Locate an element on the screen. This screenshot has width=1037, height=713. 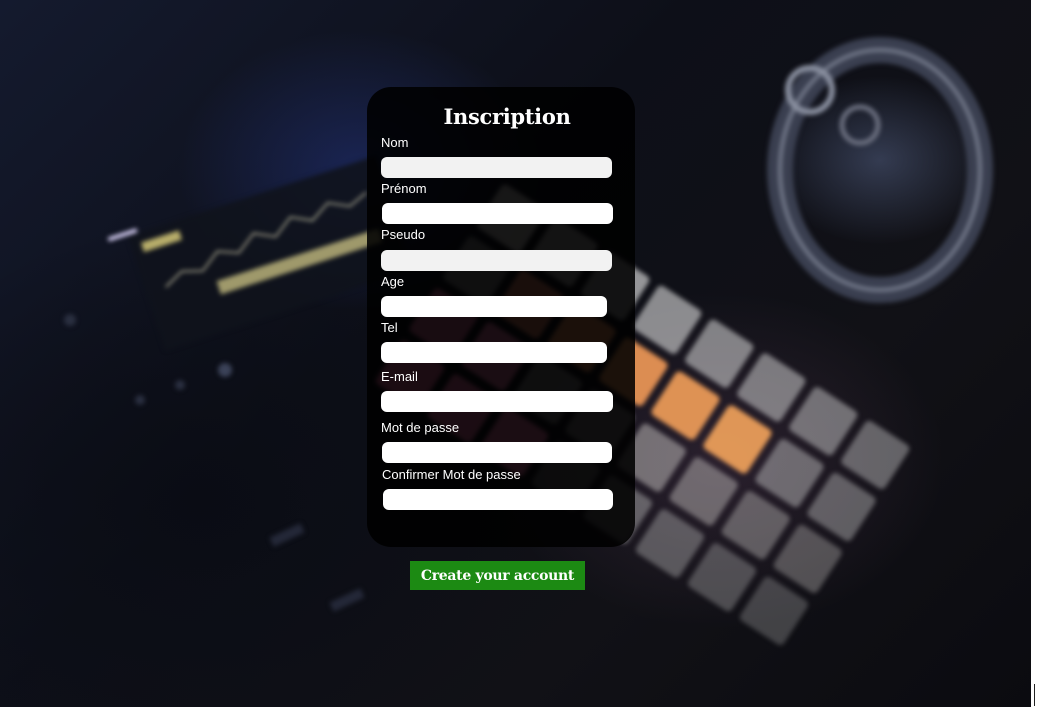
tel-input is located at coordinates (494, 352).